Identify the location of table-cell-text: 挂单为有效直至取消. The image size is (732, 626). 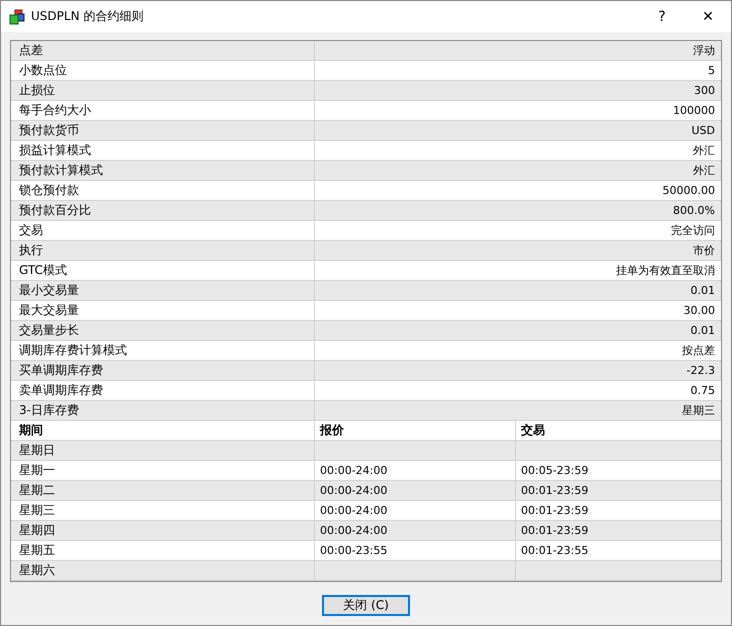
(665, 270).